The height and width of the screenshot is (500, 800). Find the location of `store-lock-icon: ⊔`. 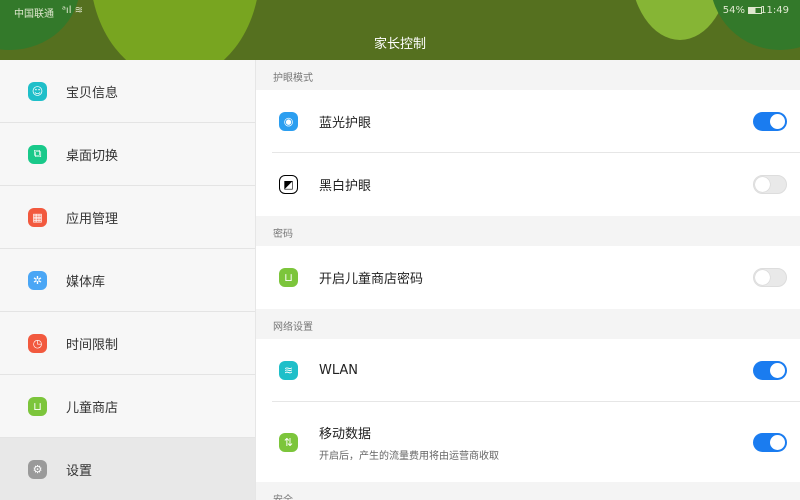

store-lock-icon: ⊔ is located at coordinates (288, 277).